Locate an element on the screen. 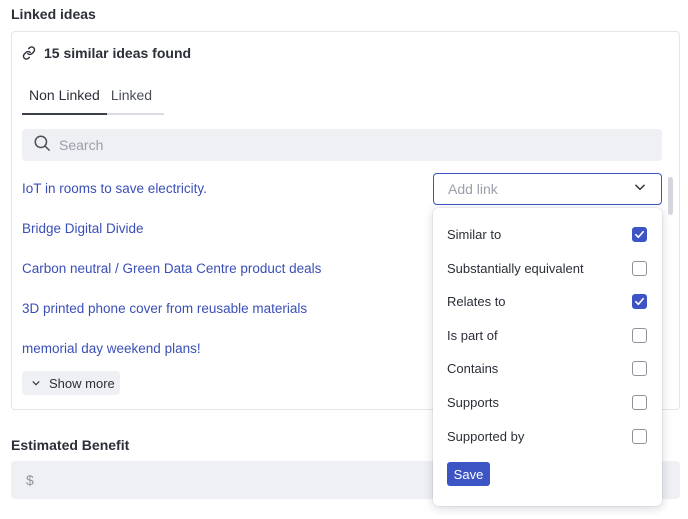 Image resolution: width=688 pixels, height=519 pixels. link-option-substantially-equivalent: Substantially equivalent is located at coordinates (547, 268).